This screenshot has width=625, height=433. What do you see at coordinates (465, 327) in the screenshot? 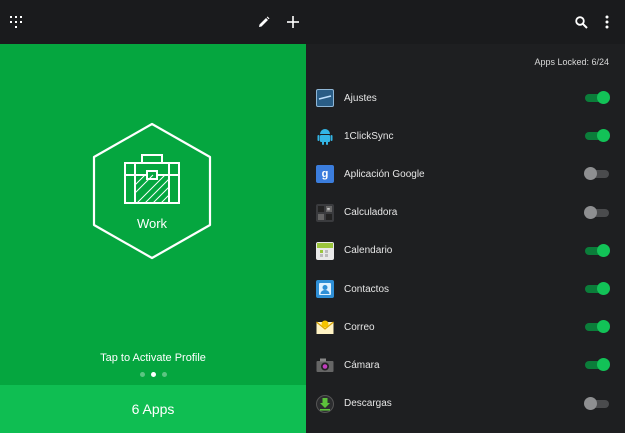
I see `app-row-correo: Correo` at bounding box center [465, 327].